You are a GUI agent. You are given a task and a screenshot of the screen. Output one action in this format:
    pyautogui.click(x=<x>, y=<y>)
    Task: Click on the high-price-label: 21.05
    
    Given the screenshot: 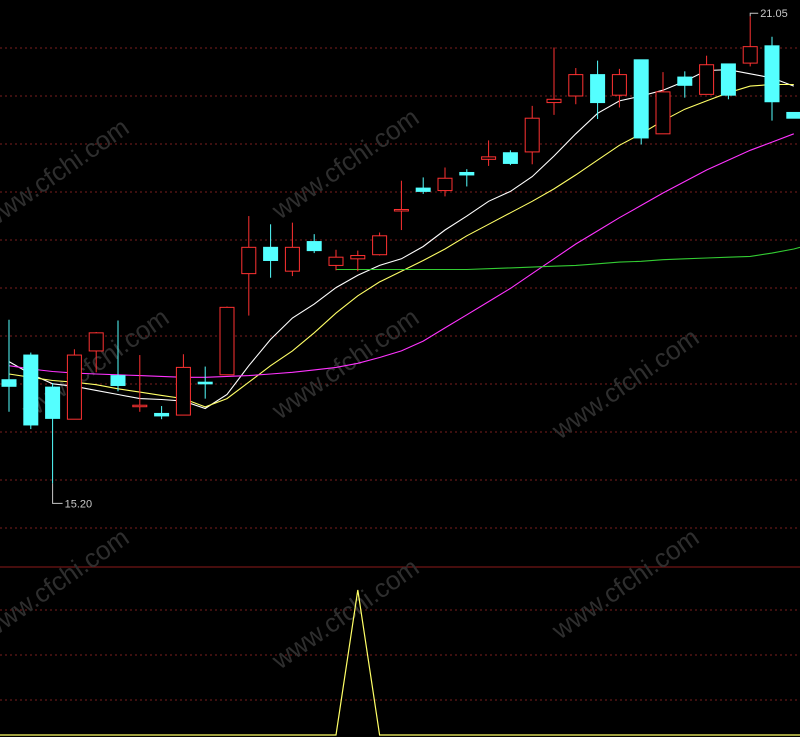 What is the action you would take?
    pyautogui.click(x=774, y=14)
    